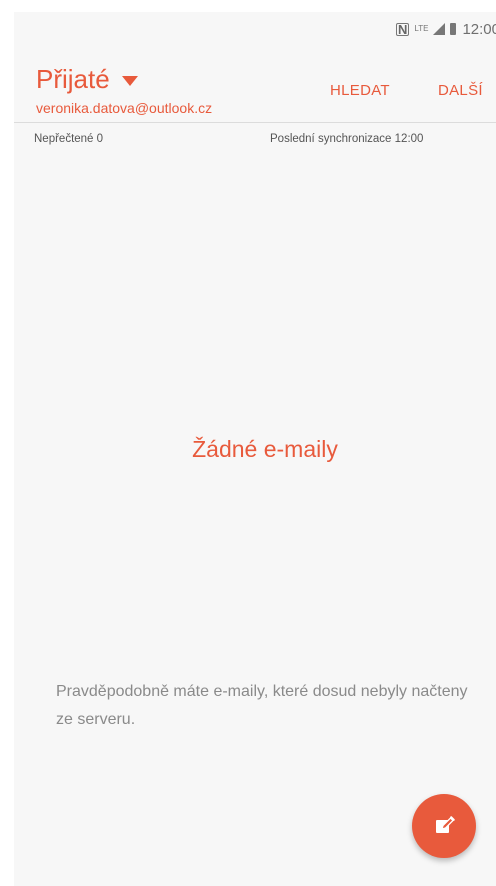 This screenshot has width=496, height=886. I want to click on more-button: DALŠÍ, so click(460, 90).